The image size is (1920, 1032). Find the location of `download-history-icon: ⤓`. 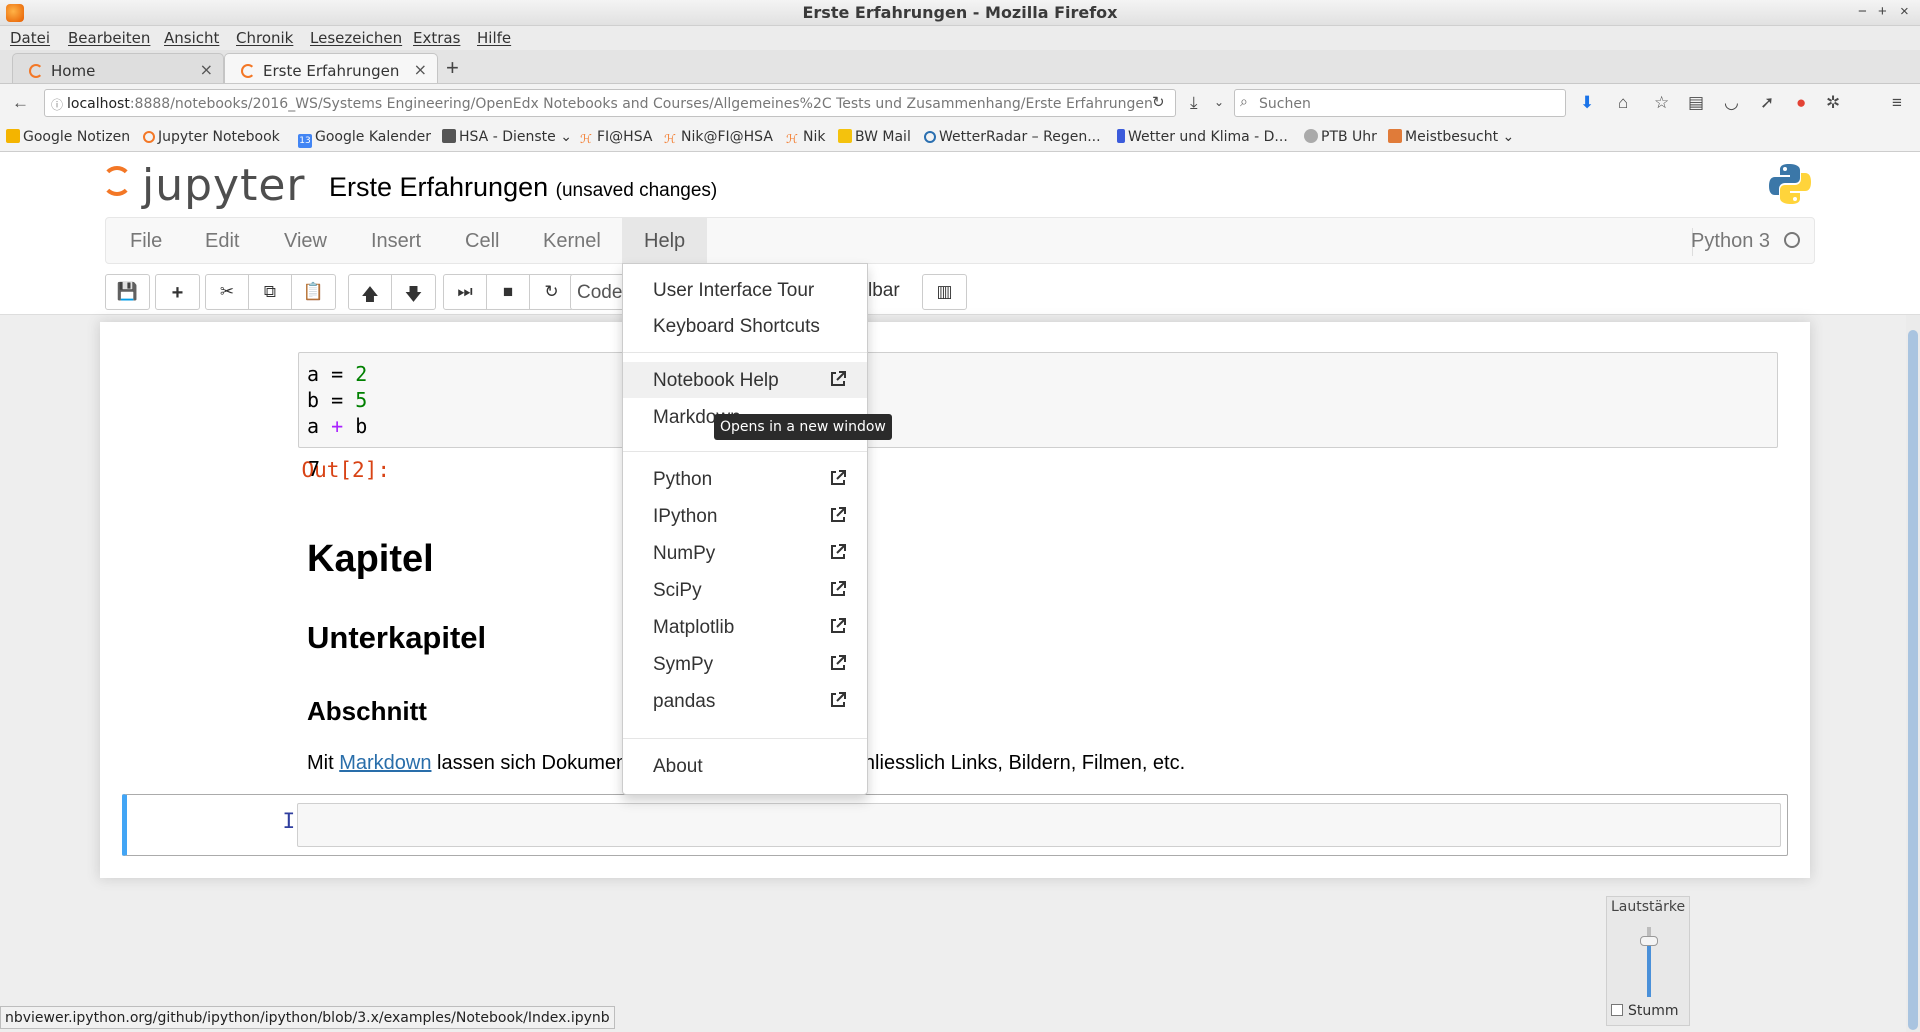

download-history-icon: ⤓ is located at coordinates (1194, 103).